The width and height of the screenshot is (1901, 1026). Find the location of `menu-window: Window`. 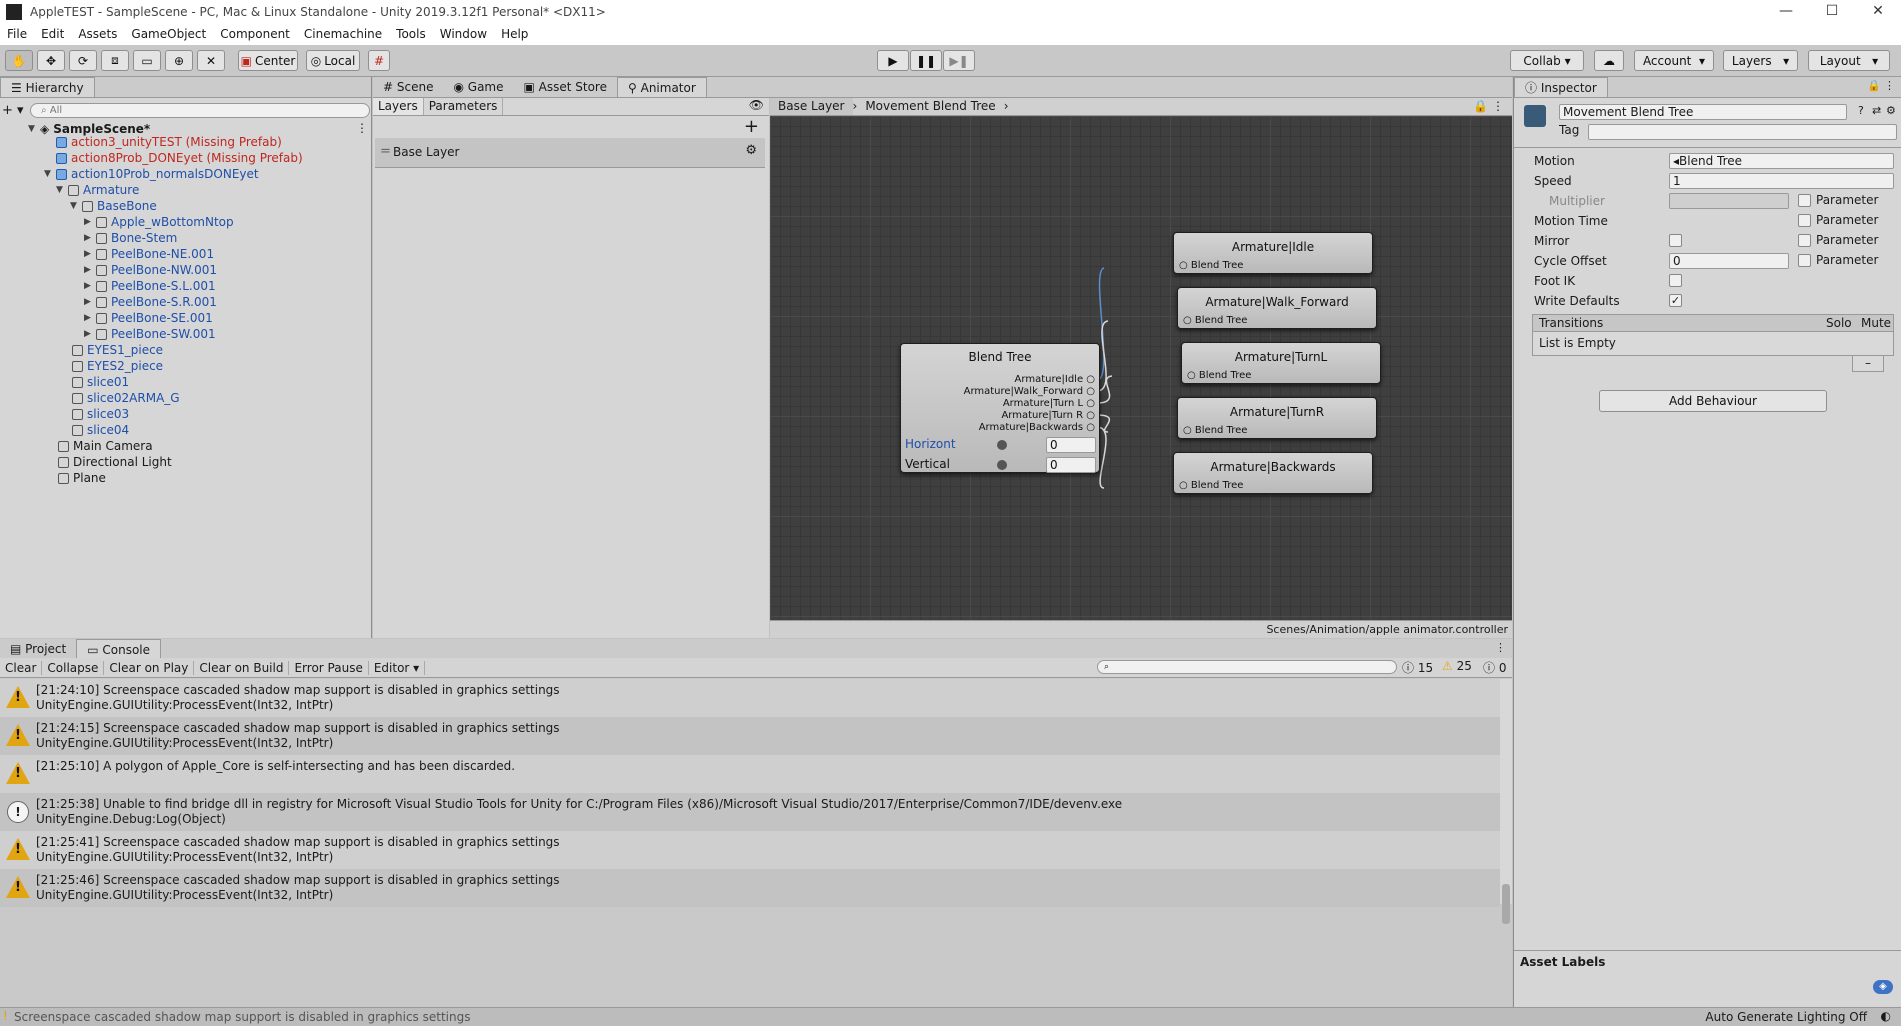

menu-window: Window is located at coordinates (463, 34).